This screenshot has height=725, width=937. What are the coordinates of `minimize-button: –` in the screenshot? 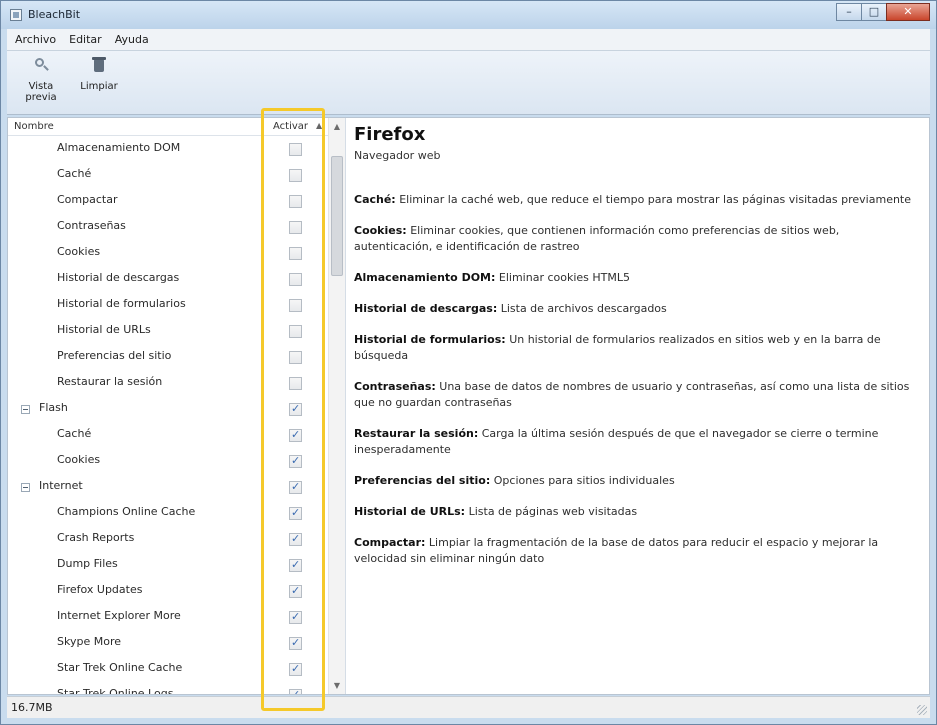 It's located at (849, 12).